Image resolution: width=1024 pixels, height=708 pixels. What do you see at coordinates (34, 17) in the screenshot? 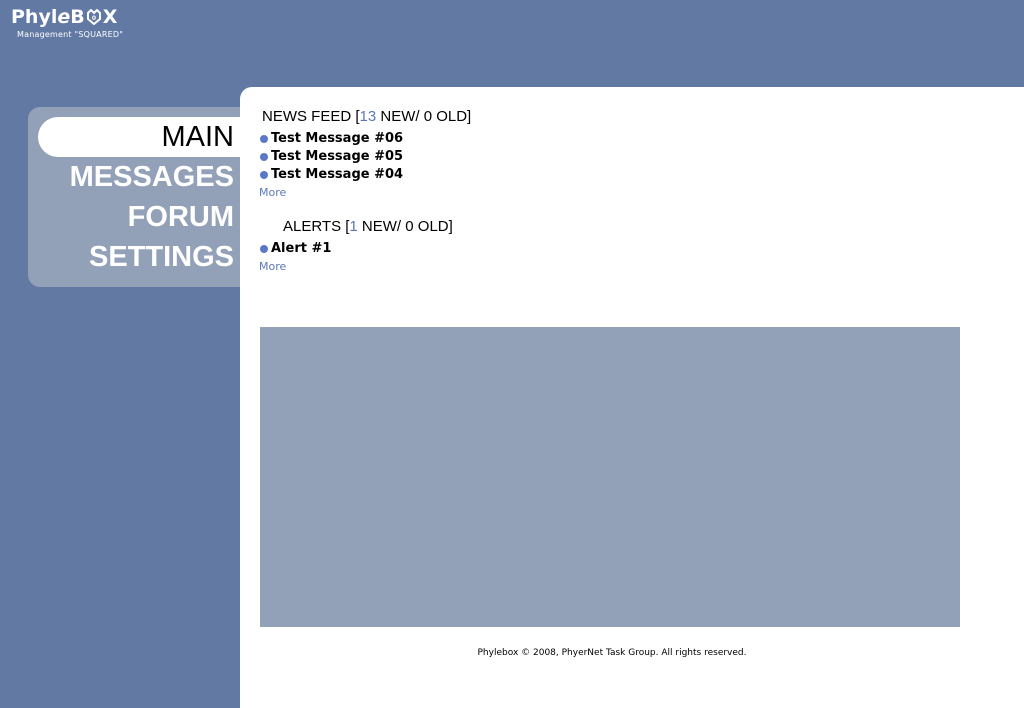
I see `logo-text-left: Phyl` at bounding box center [34, 17].